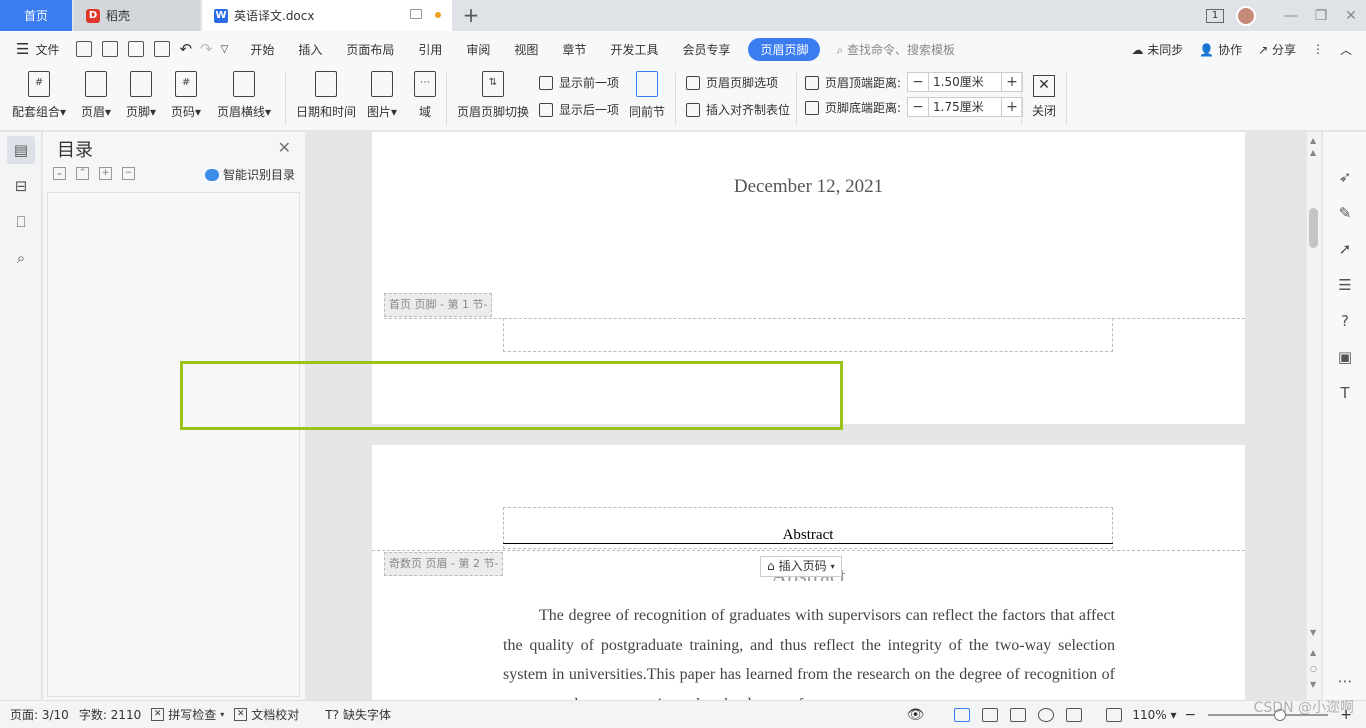 The width and height of the screenshot is (1366, 728). What do you see at coordinates (358, 714) in the screenshot?
I see `missing-font-button: T? 缺失字体` at bounding box center [358, 714].